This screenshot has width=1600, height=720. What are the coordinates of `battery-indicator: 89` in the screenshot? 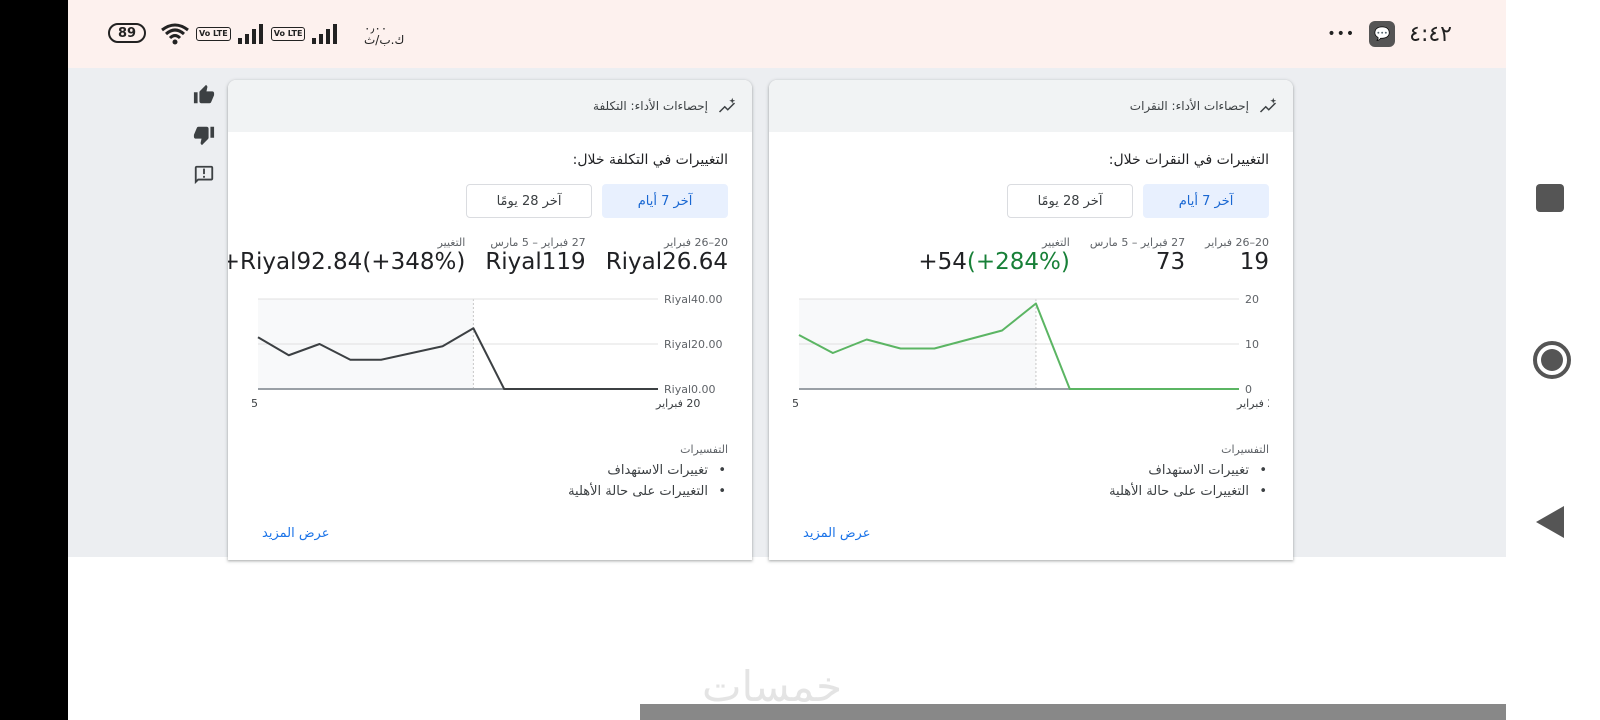 It's located at (127, 33).